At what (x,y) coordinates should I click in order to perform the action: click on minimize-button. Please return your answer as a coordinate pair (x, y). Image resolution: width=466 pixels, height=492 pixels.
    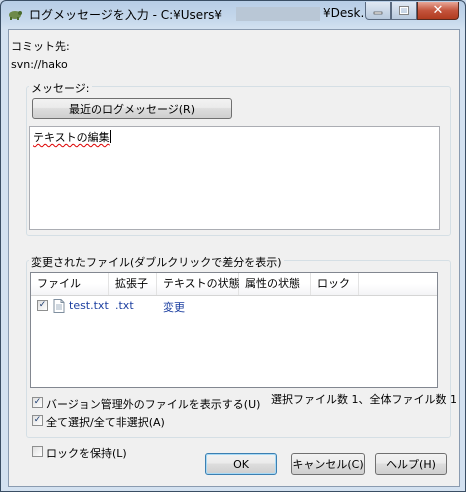
    Looking at the image, I should click on (378, 11).